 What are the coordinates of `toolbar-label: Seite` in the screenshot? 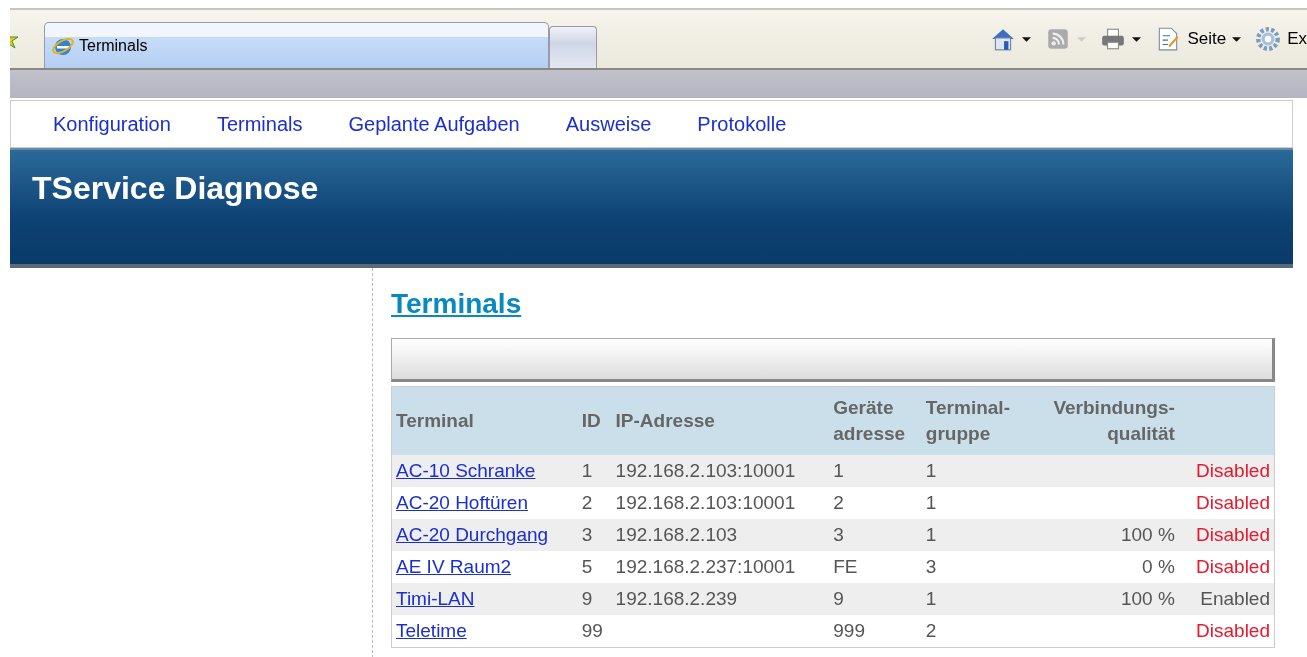 It's located at (1207, 39).